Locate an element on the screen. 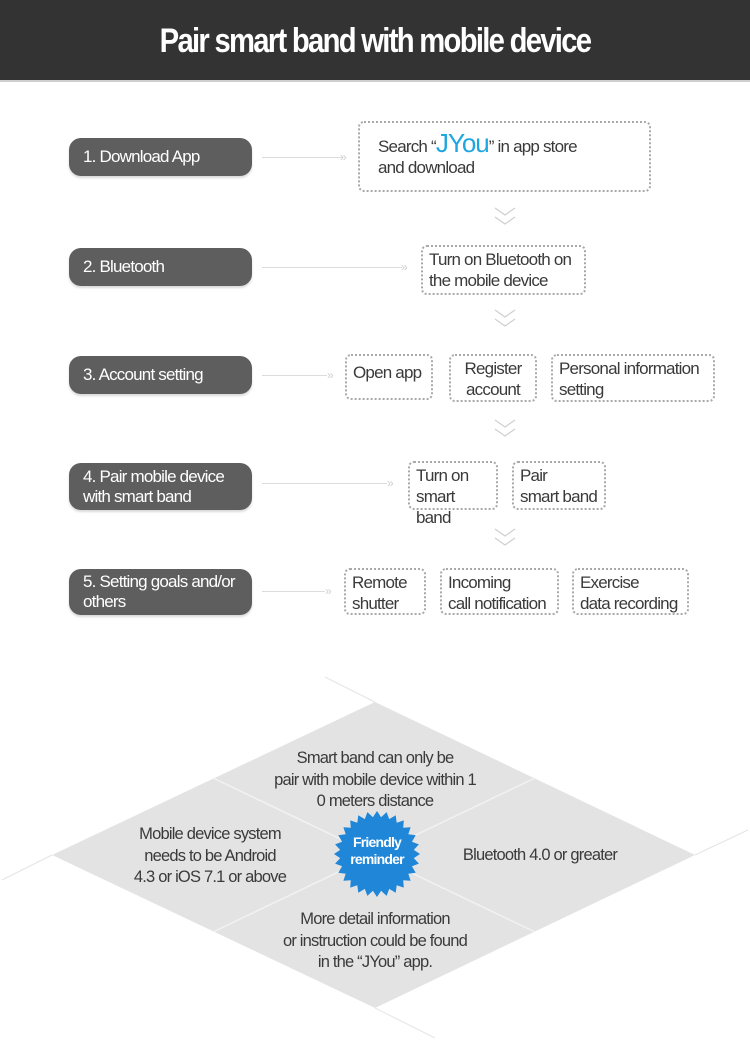  reminder-line: pair with mobile device within 1 is located at coordinates (375, 779).